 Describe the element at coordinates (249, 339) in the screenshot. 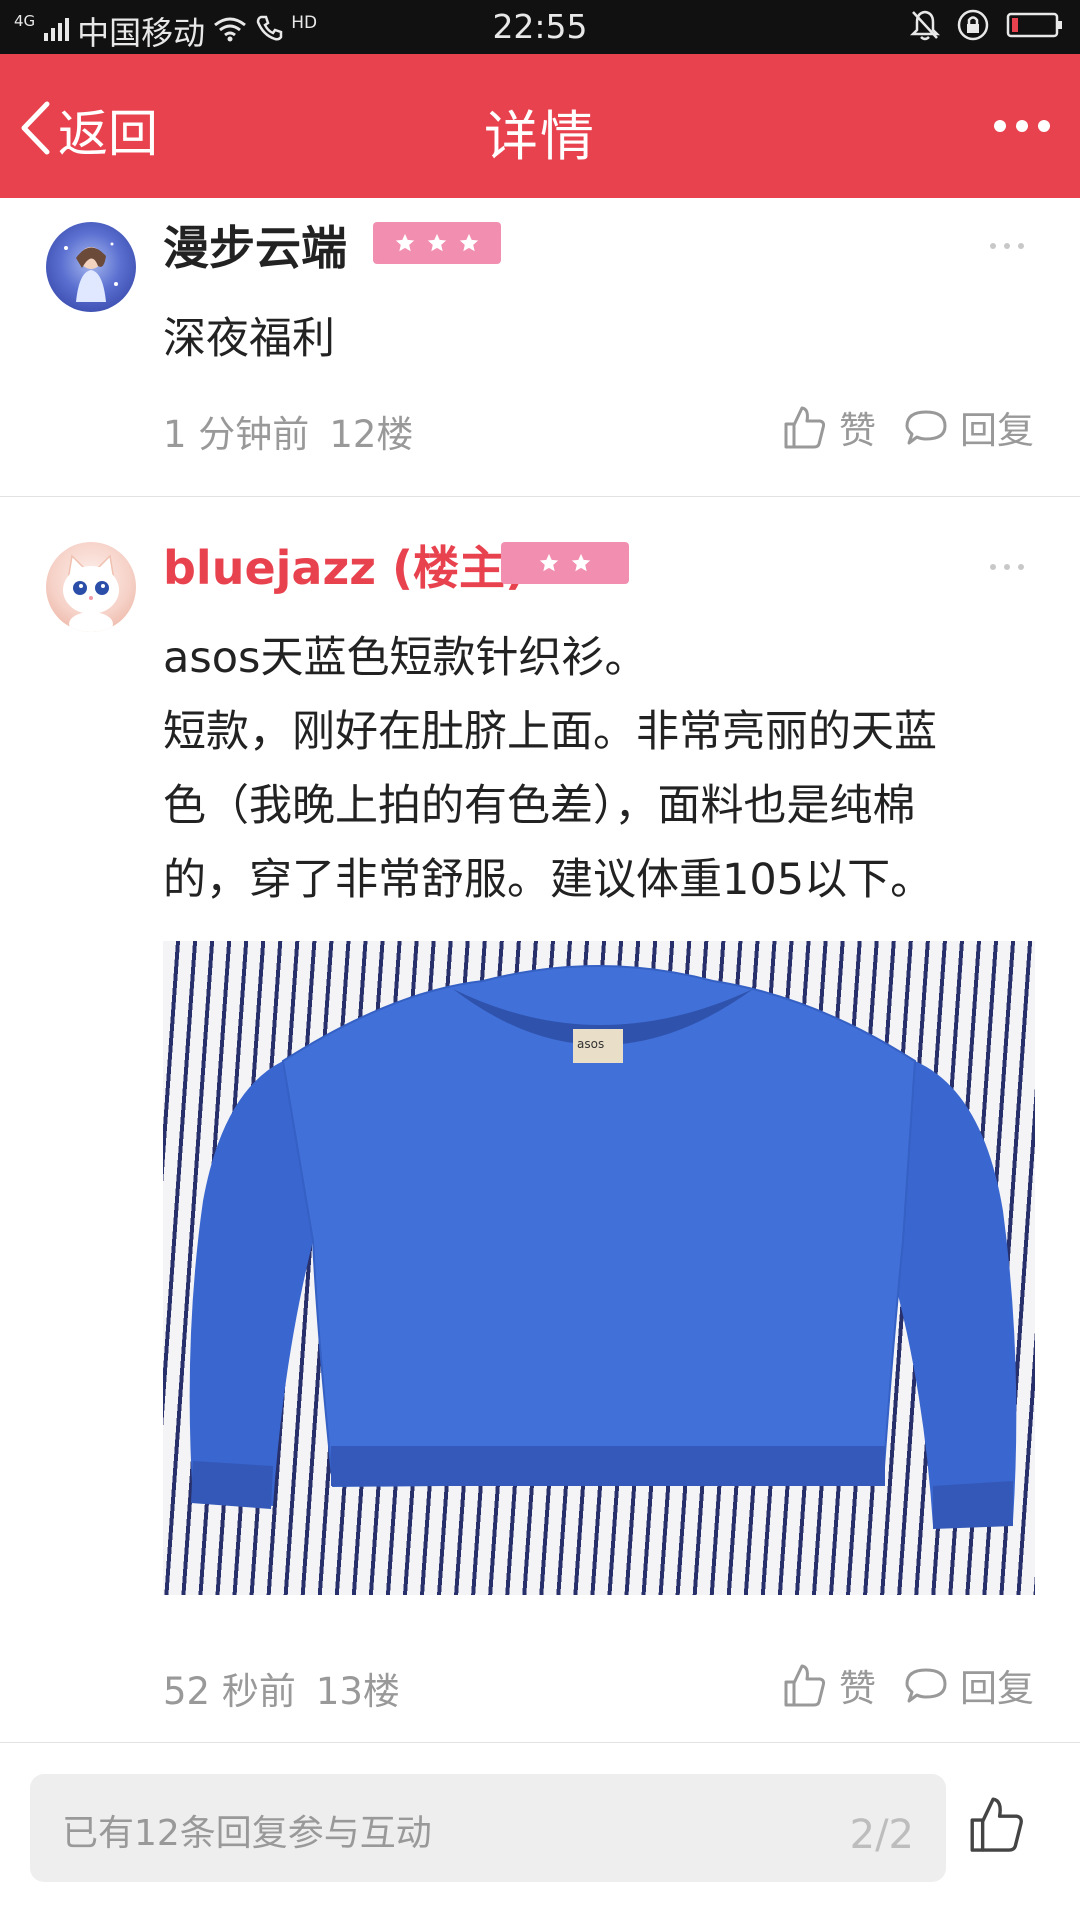

I see `post-text: 深夜福利` at that location.